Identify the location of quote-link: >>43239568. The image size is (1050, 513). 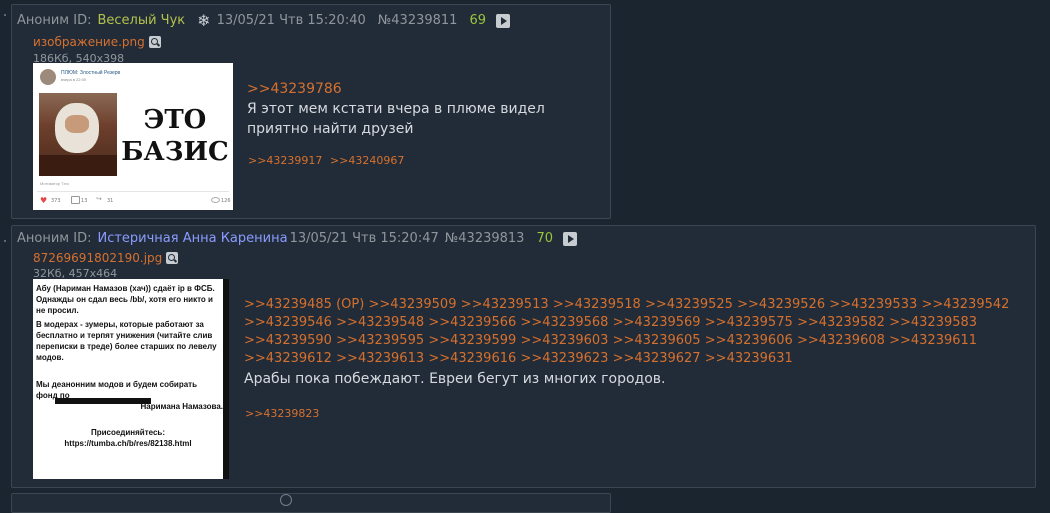
(564, 322).